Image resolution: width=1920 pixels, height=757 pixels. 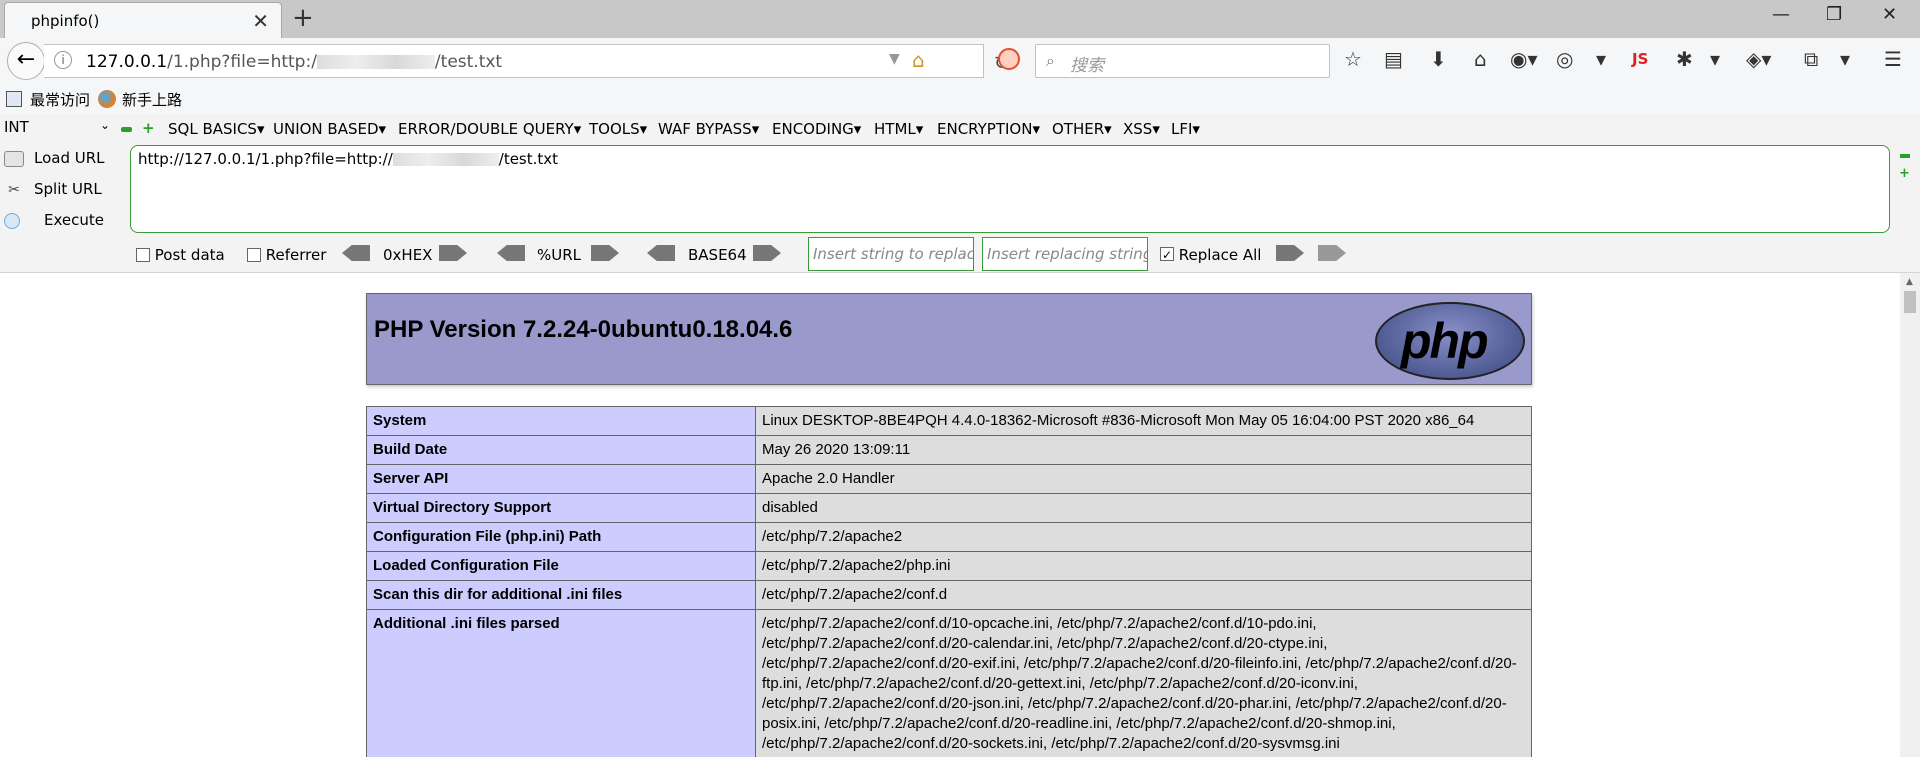 I want to click on menu-union-based: UNION BASED▾, so click(x=329, y=129).